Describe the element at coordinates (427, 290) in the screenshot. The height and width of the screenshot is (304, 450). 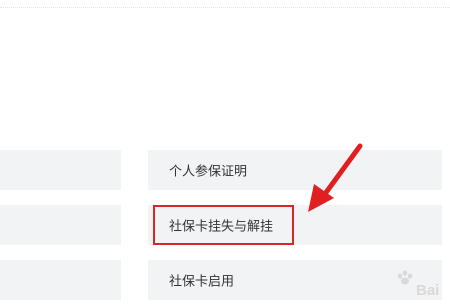
I see `watermark-text: Bai` at that location.